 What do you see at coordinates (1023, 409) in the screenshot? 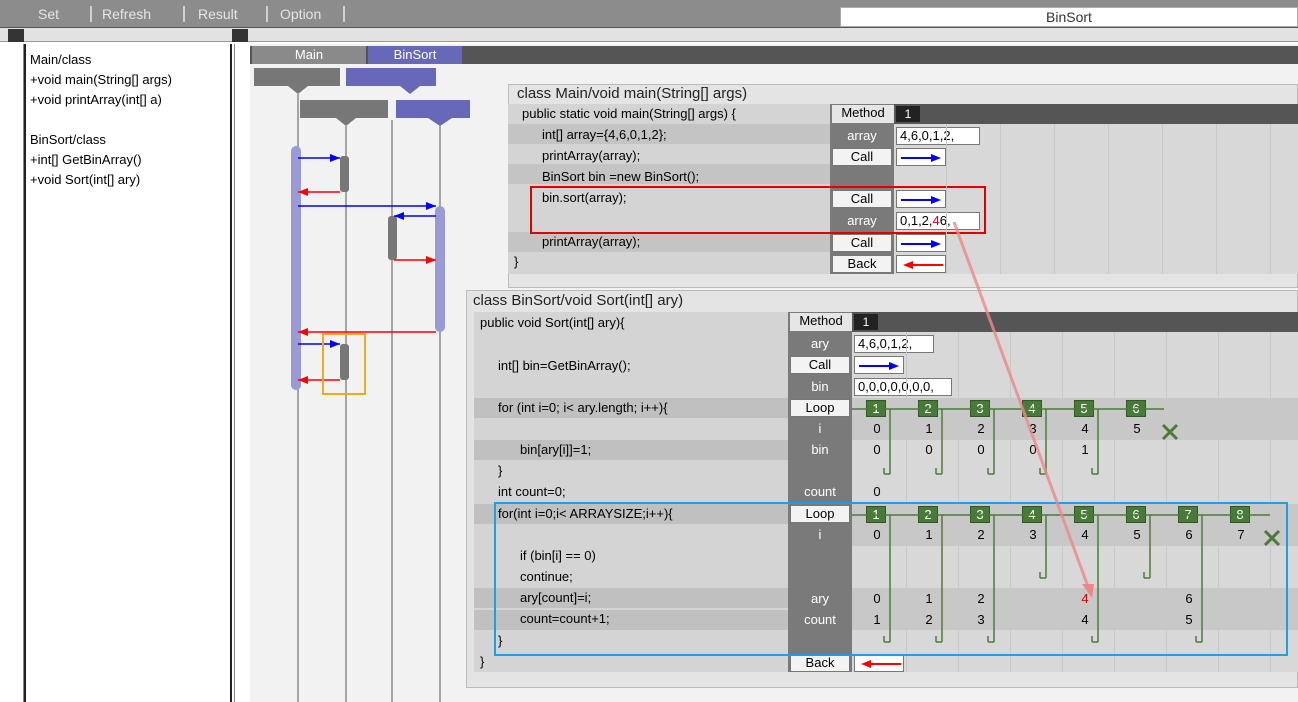
I see `value-trace-arrow` at bounding box center [1023, 409].